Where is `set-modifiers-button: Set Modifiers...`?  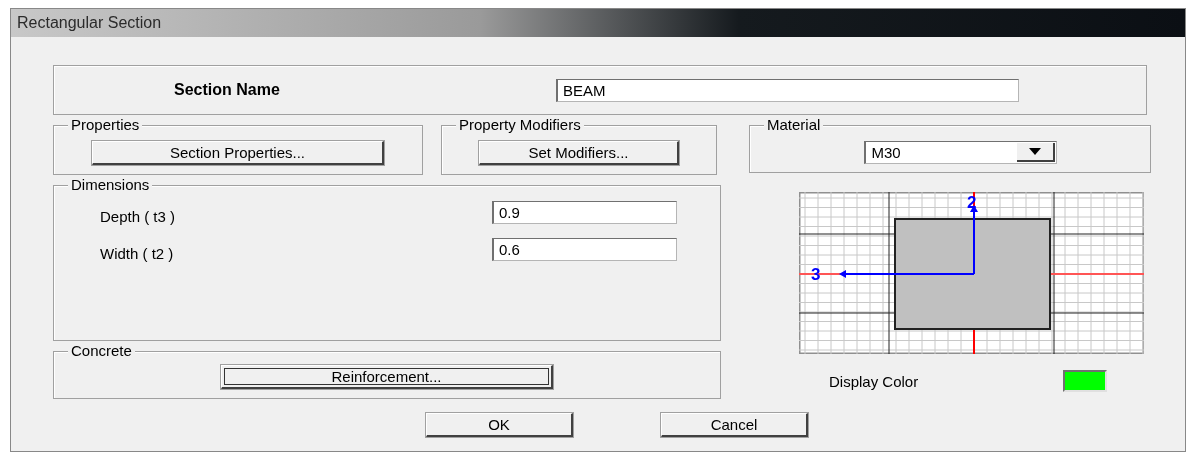
set-modifiers-button: Set Modifiers... is located at coordinates (579, 153).